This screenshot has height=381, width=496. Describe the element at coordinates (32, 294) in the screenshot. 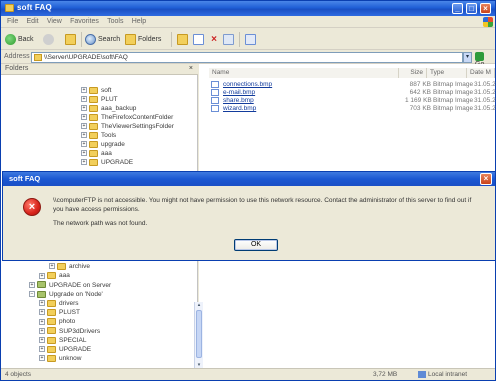

I see `expand-icon: −` at that location.